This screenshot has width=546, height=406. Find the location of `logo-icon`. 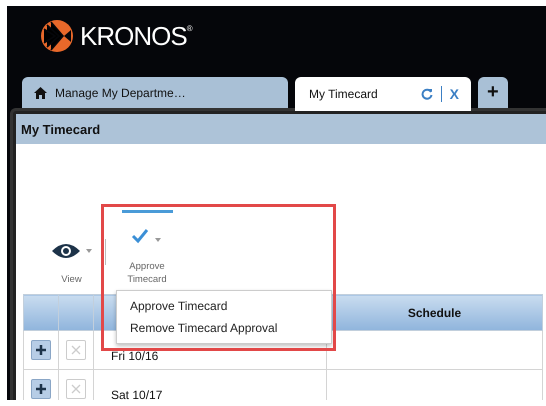

logo-icon is located at coordinates (57, 36).